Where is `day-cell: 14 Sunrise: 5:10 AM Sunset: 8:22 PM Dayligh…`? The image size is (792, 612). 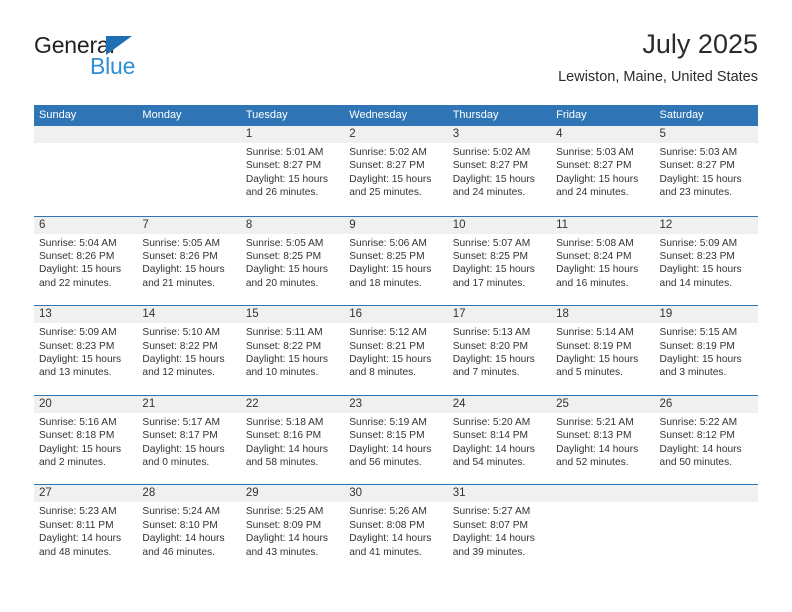
day-cell: 14 Sunrise: 5:10 AM Sunset: 8:22 PM Dayligh… is located at coordinates (189, 350).